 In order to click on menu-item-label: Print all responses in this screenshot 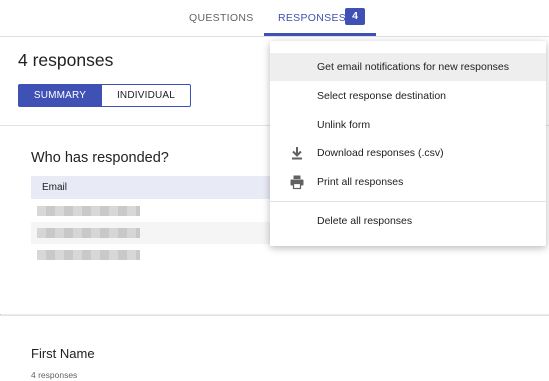, I will do `click(360, 182)`.